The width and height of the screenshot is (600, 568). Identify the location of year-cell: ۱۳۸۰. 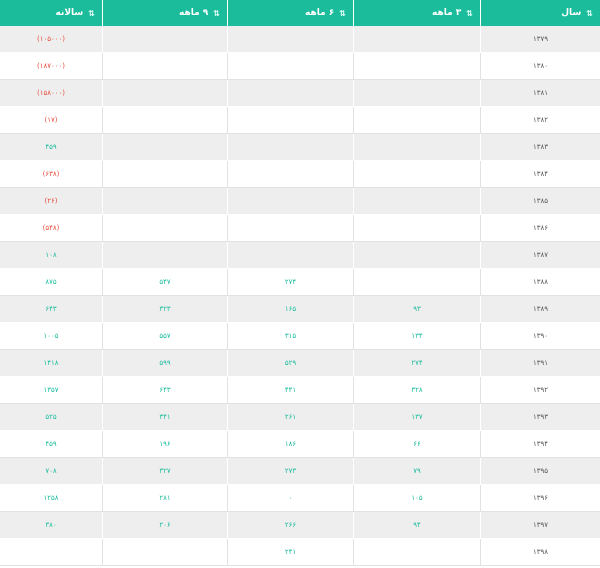
(540, 66).